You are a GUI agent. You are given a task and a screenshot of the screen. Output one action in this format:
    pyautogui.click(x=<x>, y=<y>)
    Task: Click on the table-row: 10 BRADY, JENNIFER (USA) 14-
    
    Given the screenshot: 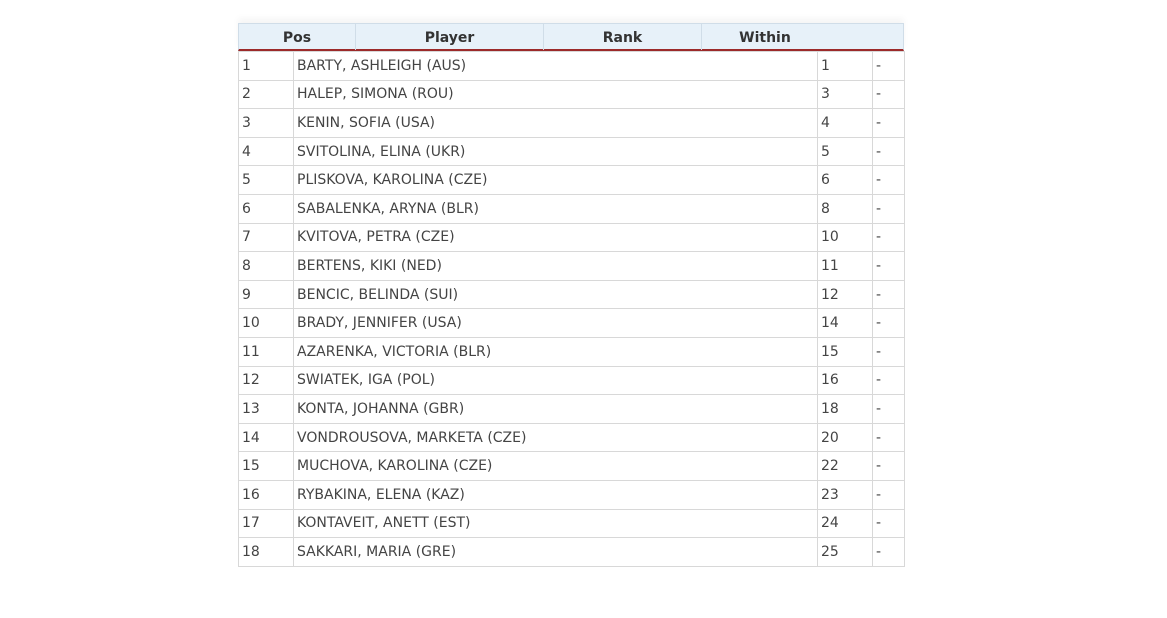 What is the action you would take?
    pyautogui.click(x=571, y=323)
    